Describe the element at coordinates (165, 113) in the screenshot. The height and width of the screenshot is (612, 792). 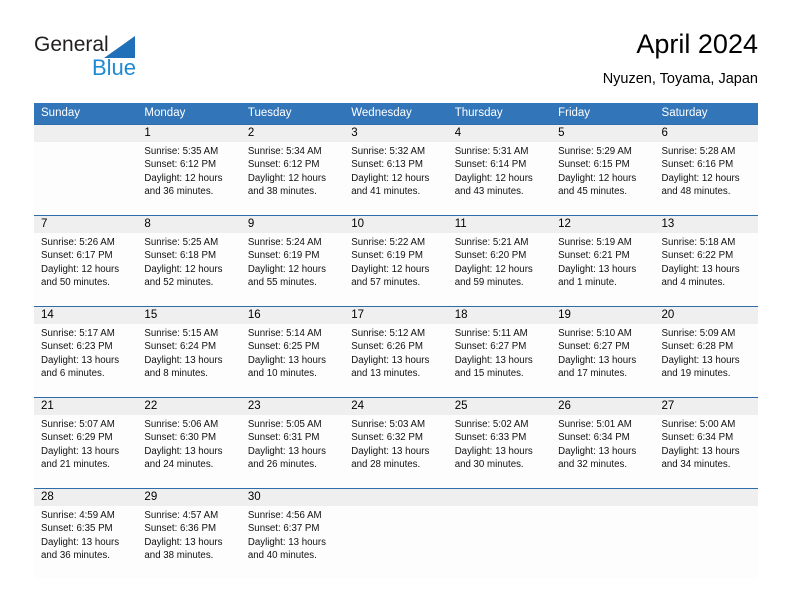
I see `weekday-header-monday: Monday` at that location.